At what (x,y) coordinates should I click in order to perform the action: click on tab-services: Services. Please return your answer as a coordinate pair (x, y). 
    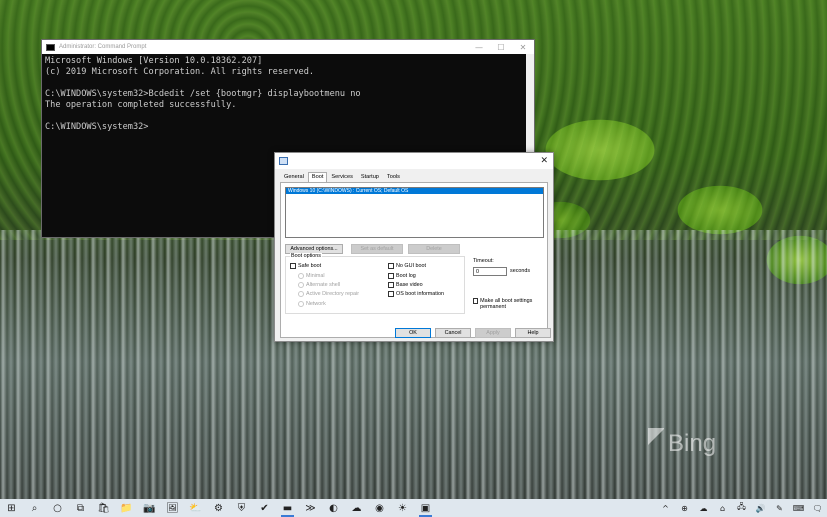
    Looking at the image, I should click on (341, 177).